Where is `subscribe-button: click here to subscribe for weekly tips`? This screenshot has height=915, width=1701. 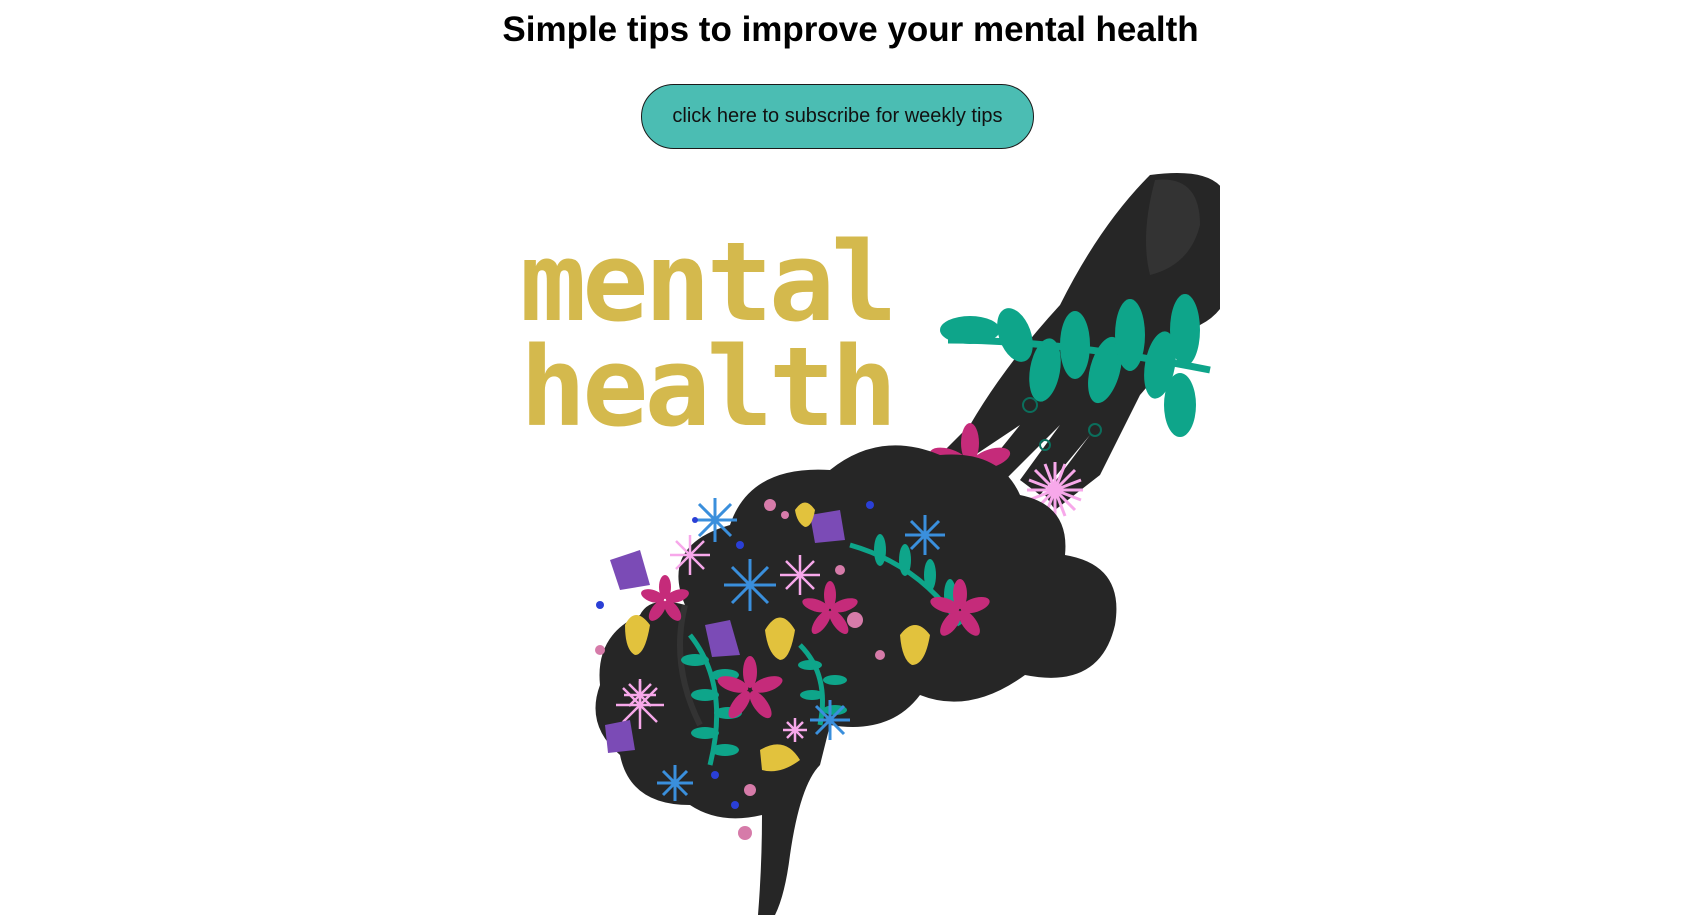
subscribe-button: click here to subscribe for weekly tips is located at coordinates (837, 116).